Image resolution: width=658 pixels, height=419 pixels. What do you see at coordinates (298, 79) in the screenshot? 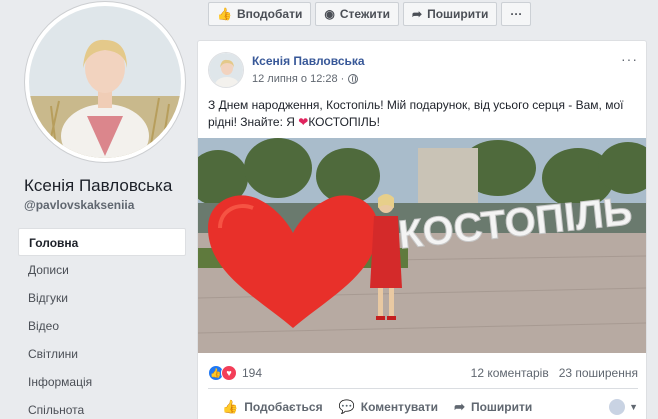
I see `post-timestamp: 12 липня о 12:28 ·` at bounding box center [298, 79].